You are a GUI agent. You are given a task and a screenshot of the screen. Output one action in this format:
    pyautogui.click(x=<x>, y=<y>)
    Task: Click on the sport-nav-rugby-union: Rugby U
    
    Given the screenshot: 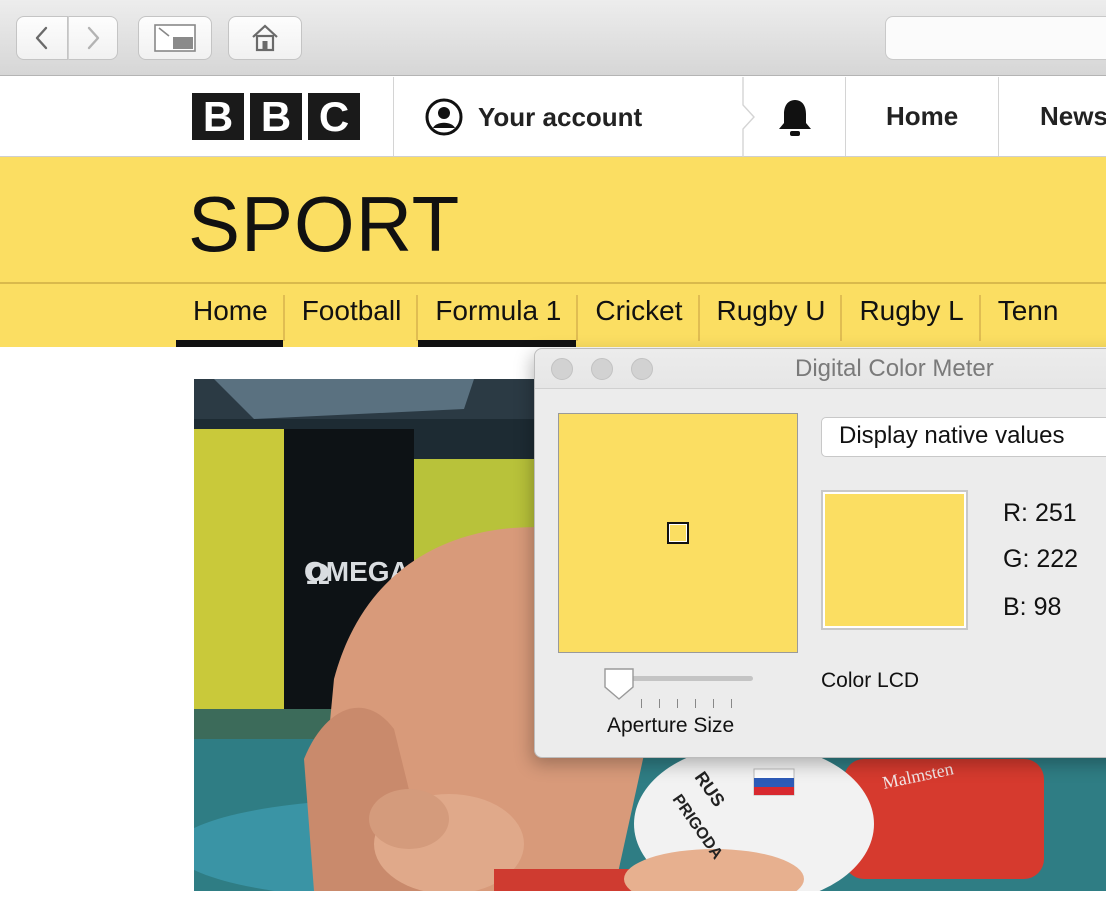 What is the action you would take?
    pyautogui.click(x=769, y=318)
    